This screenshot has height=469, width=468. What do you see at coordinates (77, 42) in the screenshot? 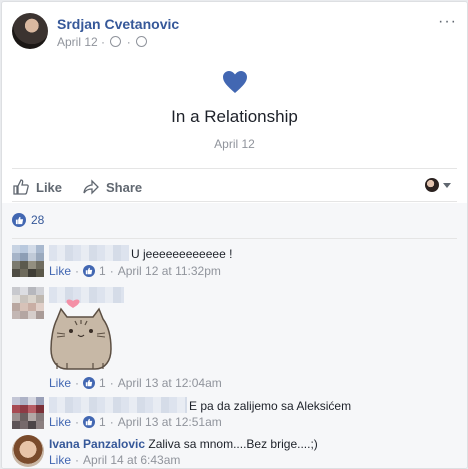
I see `post-date: April 12` at bounding box center [77, 42].